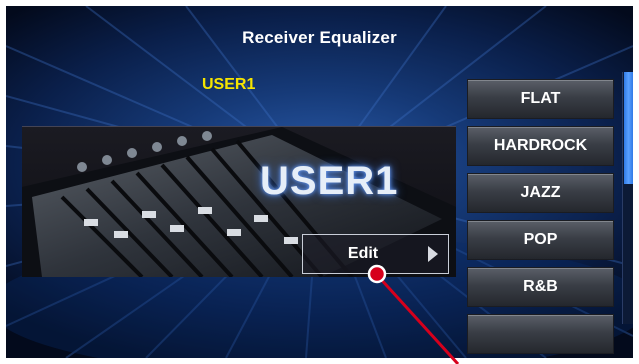 The image size is (639, 364). What do you see at coordinates (540, 146) in the screenshot?
I see `preset-button-hardrock: HARDROCK` at bounding box center [540, 146].